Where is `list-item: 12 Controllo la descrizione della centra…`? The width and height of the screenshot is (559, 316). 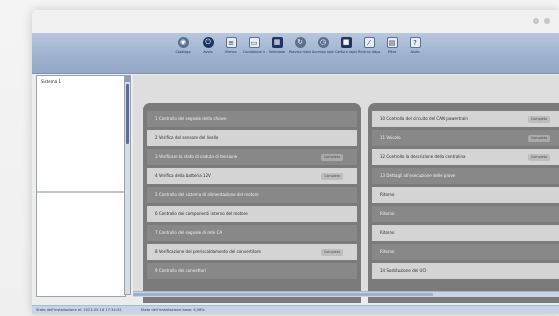
list-item: 12 Controllo la descrizione della centra… is located at coordinates (465, 157).